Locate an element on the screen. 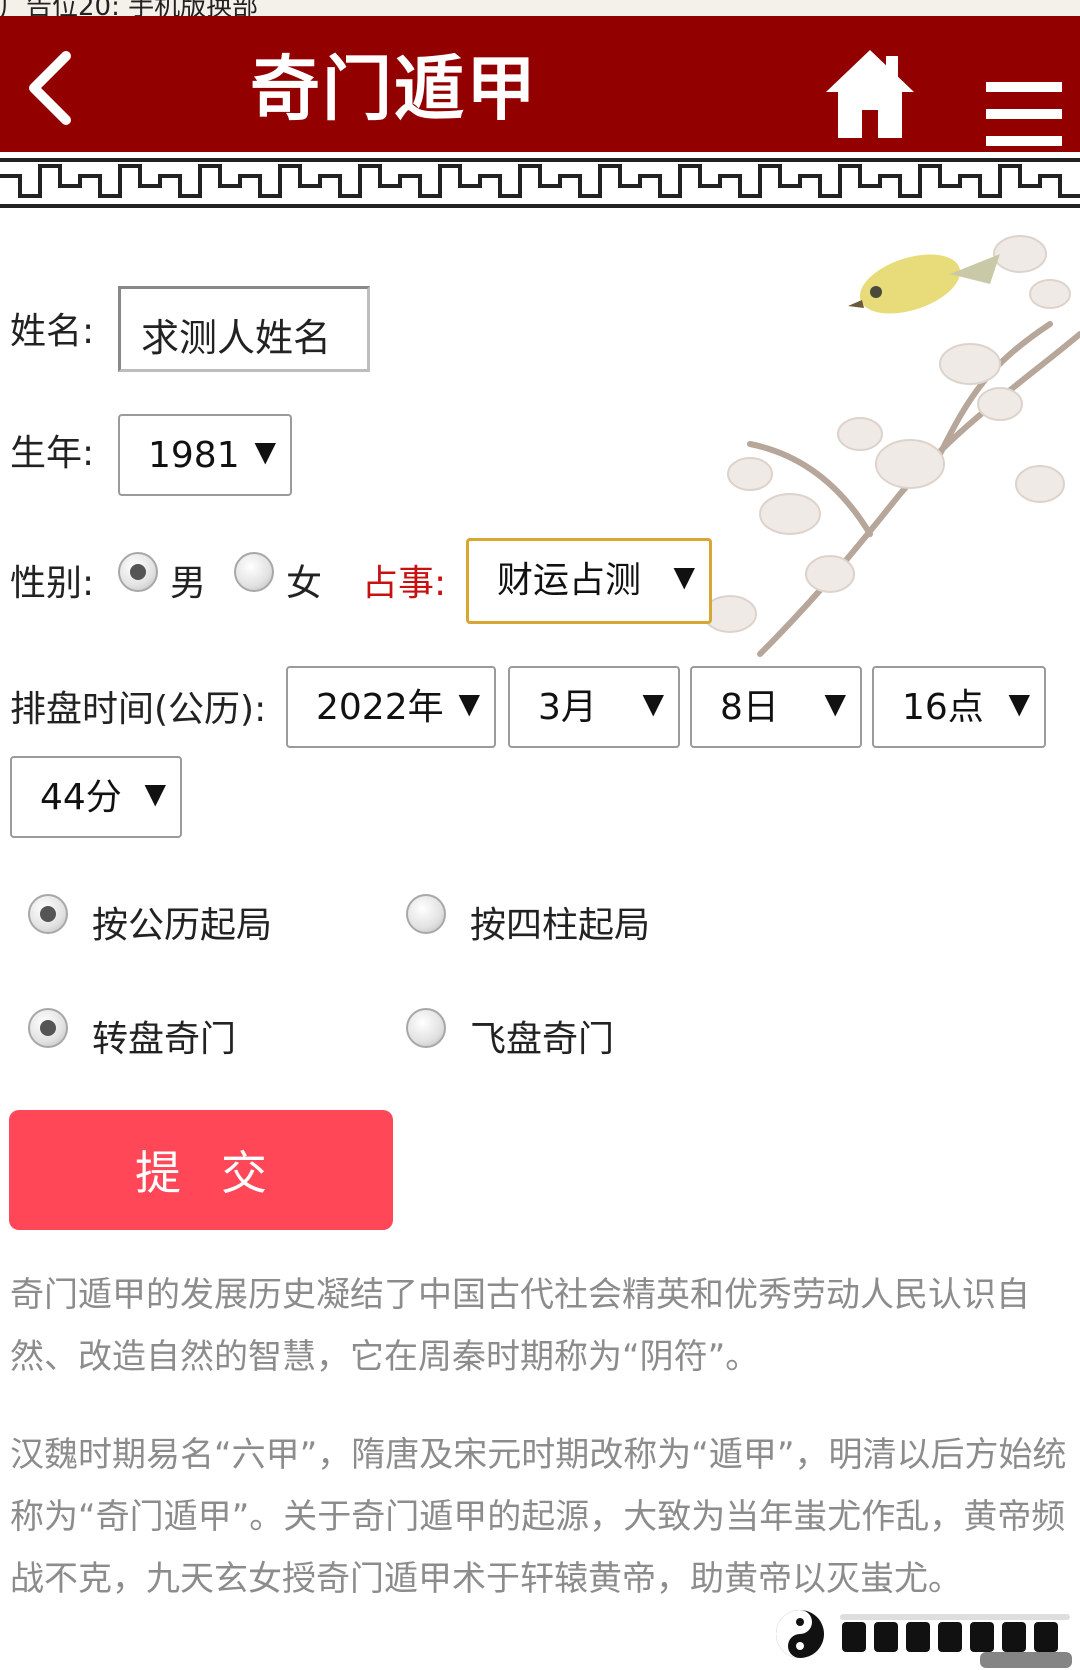  divination-value: 财运占测 is located at coordinates (569, 580).